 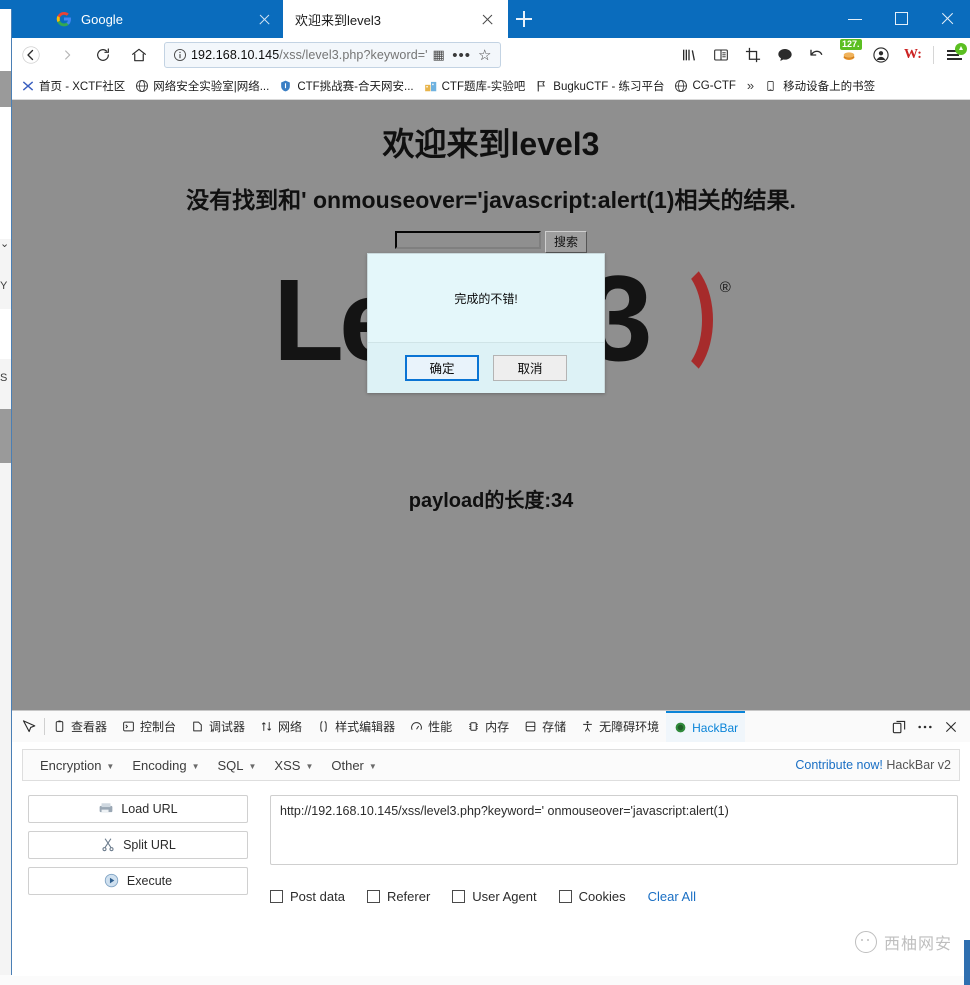 What do you see at coordinates (487, 726) in the screenshot?
I see `devtools-tab-memory: 内存` at bounding box center [487, 726].